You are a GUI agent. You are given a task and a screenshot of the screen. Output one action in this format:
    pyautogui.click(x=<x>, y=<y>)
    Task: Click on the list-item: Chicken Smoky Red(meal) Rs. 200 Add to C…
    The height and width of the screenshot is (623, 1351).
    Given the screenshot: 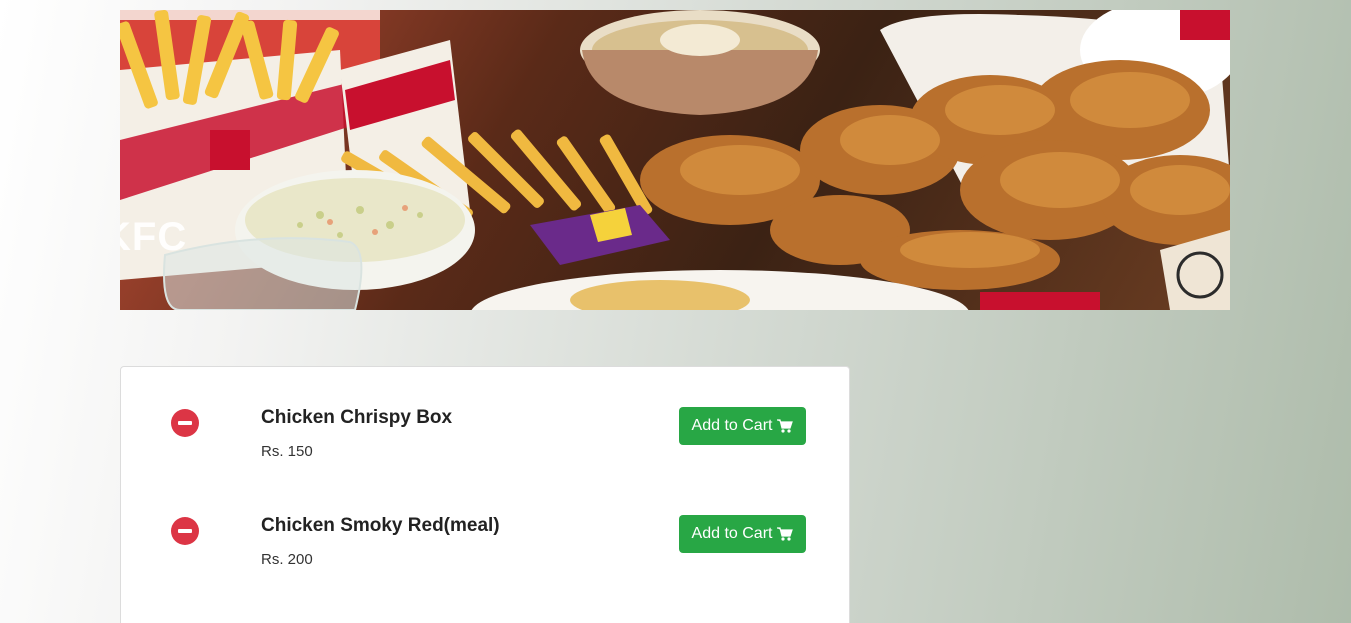 What is the action you would take?
    pyautogui.click(x=485, y=535)
    